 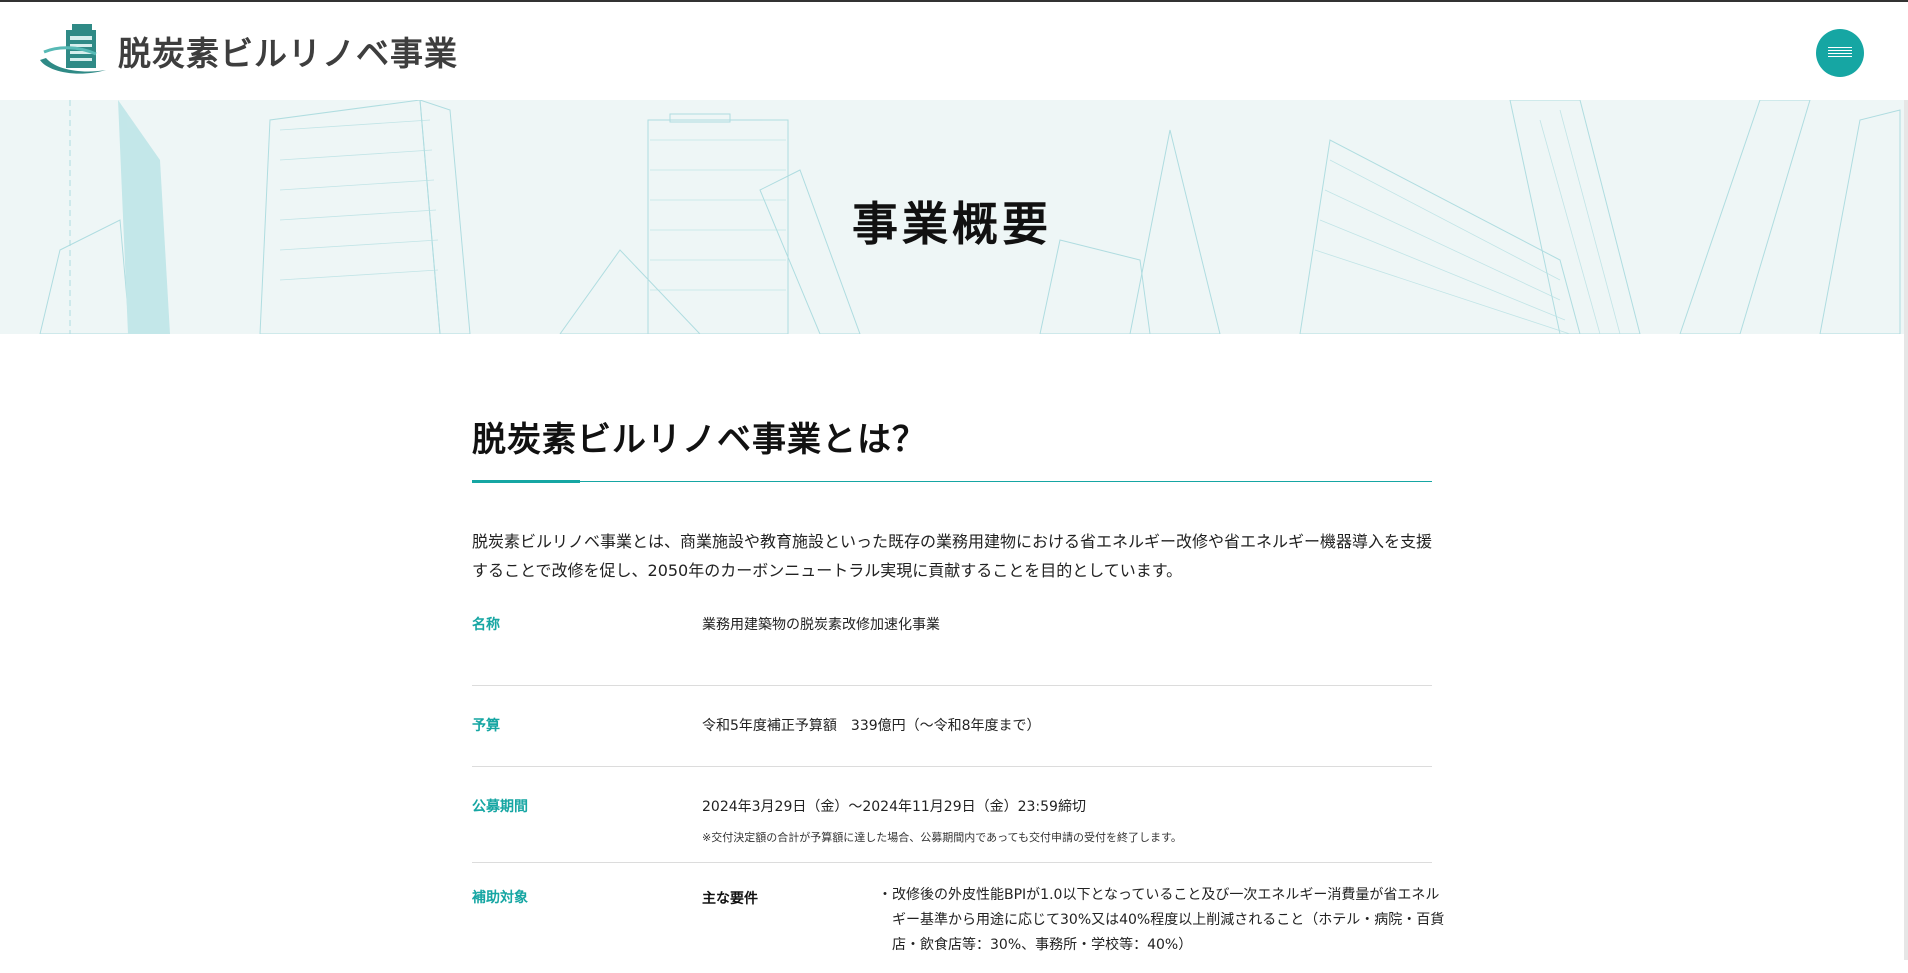 I want to click on info-label-name: 名称, so click(x=486, y=625).